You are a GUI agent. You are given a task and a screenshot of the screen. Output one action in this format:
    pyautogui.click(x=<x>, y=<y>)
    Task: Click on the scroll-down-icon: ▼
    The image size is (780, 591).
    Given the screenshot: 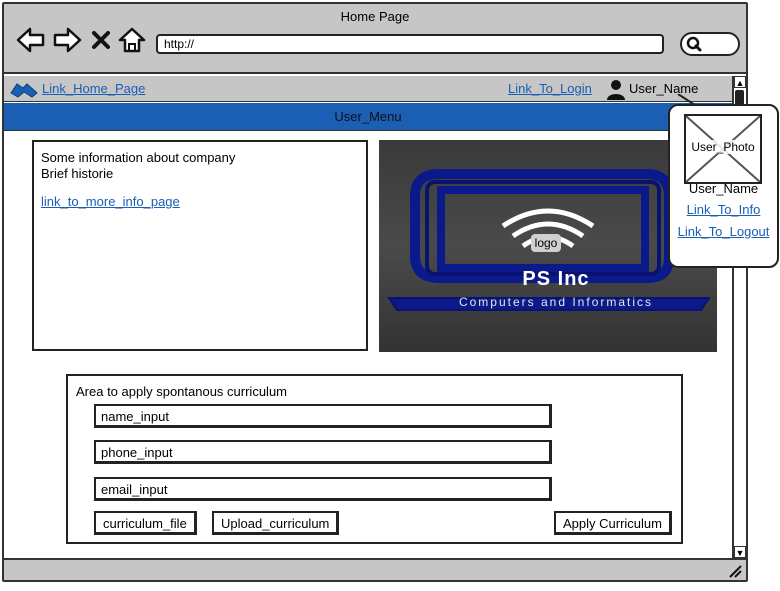 What is the action you would take?
    pyautogui.click(x=740, y=552)
    